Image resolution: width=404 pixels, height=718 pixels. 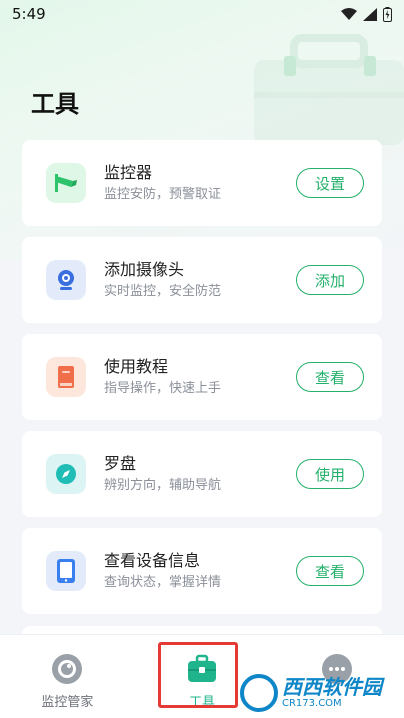 What do you see at coordinates (67, 669) in the screenshot?
I see `monitor-icon` at bounding box center [67, 669].